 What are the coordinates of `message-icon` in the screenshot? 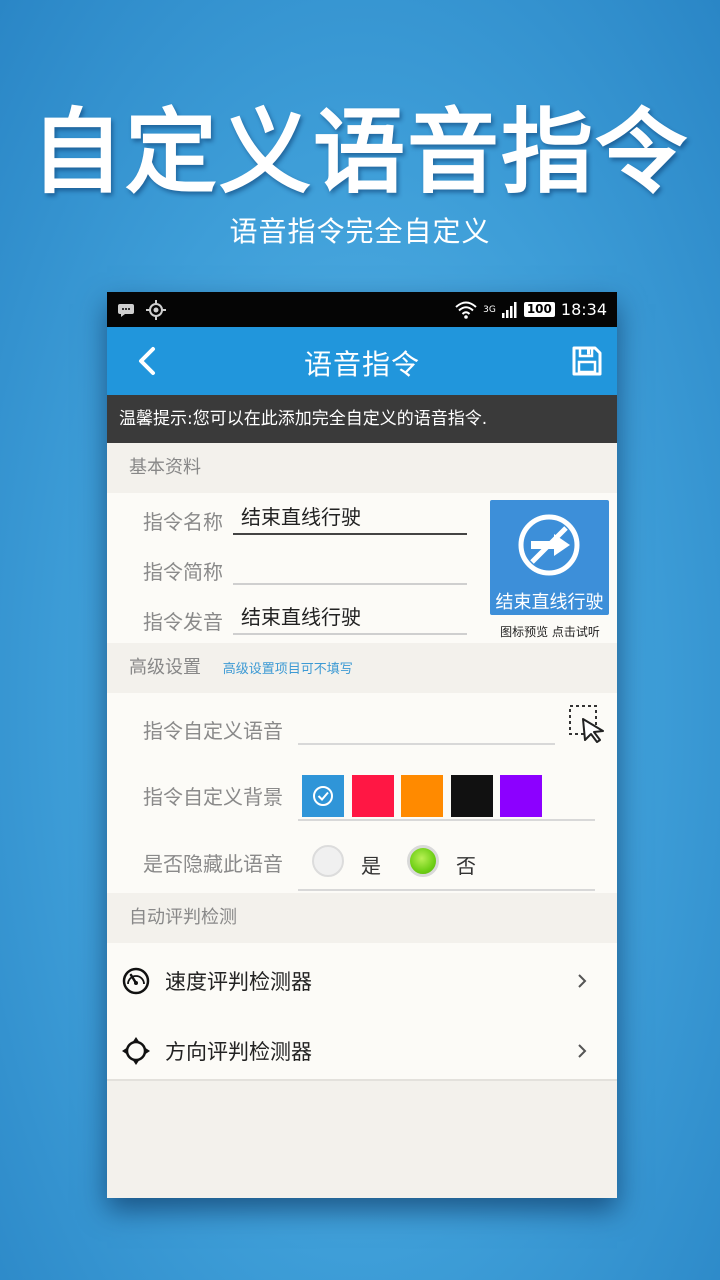 It's located at (126, 310).